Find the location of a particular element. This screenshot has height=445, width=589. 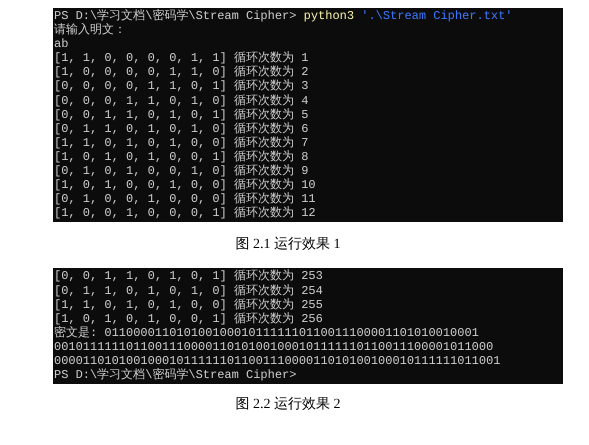

terminal-line: [1, 0, 1, 0, 1, 0, 0, 1] 循环次数为 256 is located at coordinates (189, 319).